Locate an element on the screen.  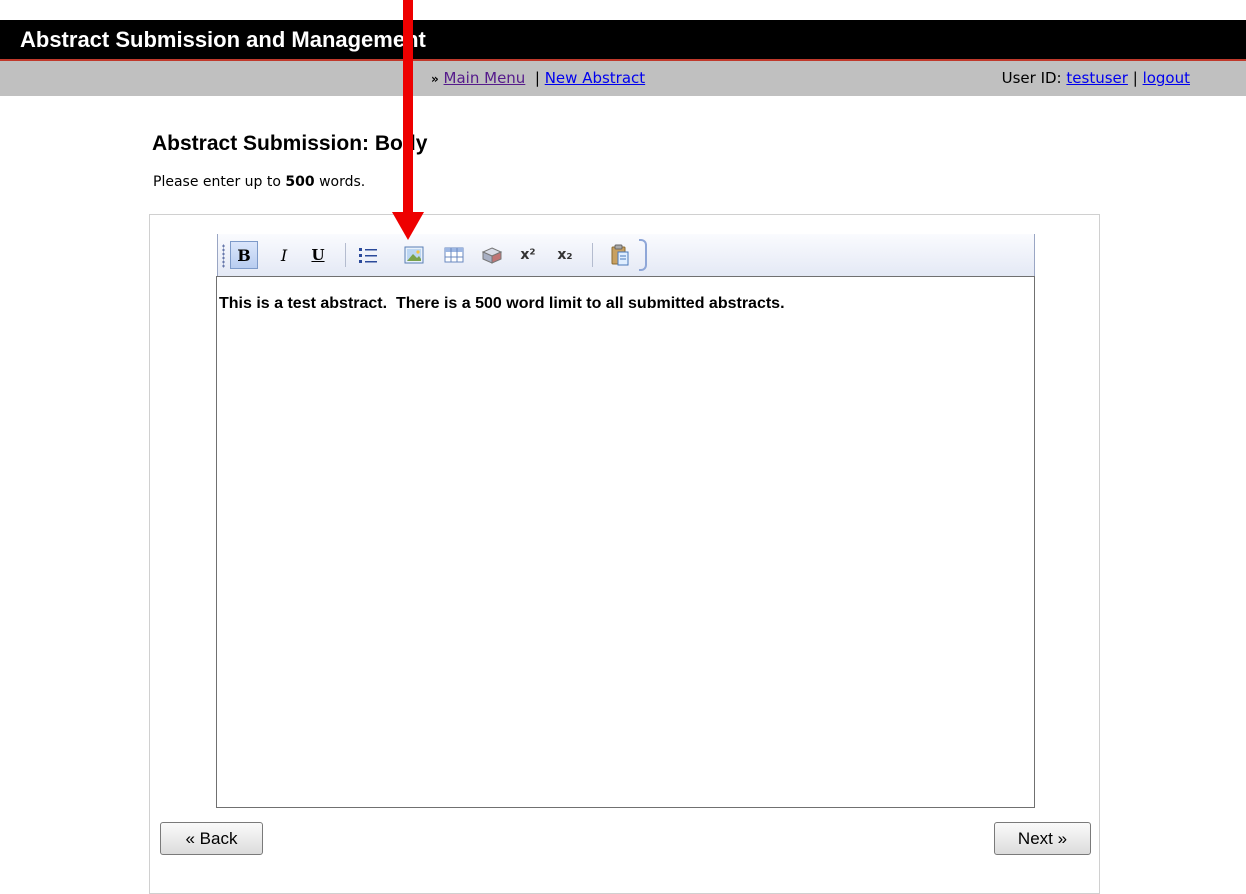
toolbar-end-cap is located at coordinates (643, 255).